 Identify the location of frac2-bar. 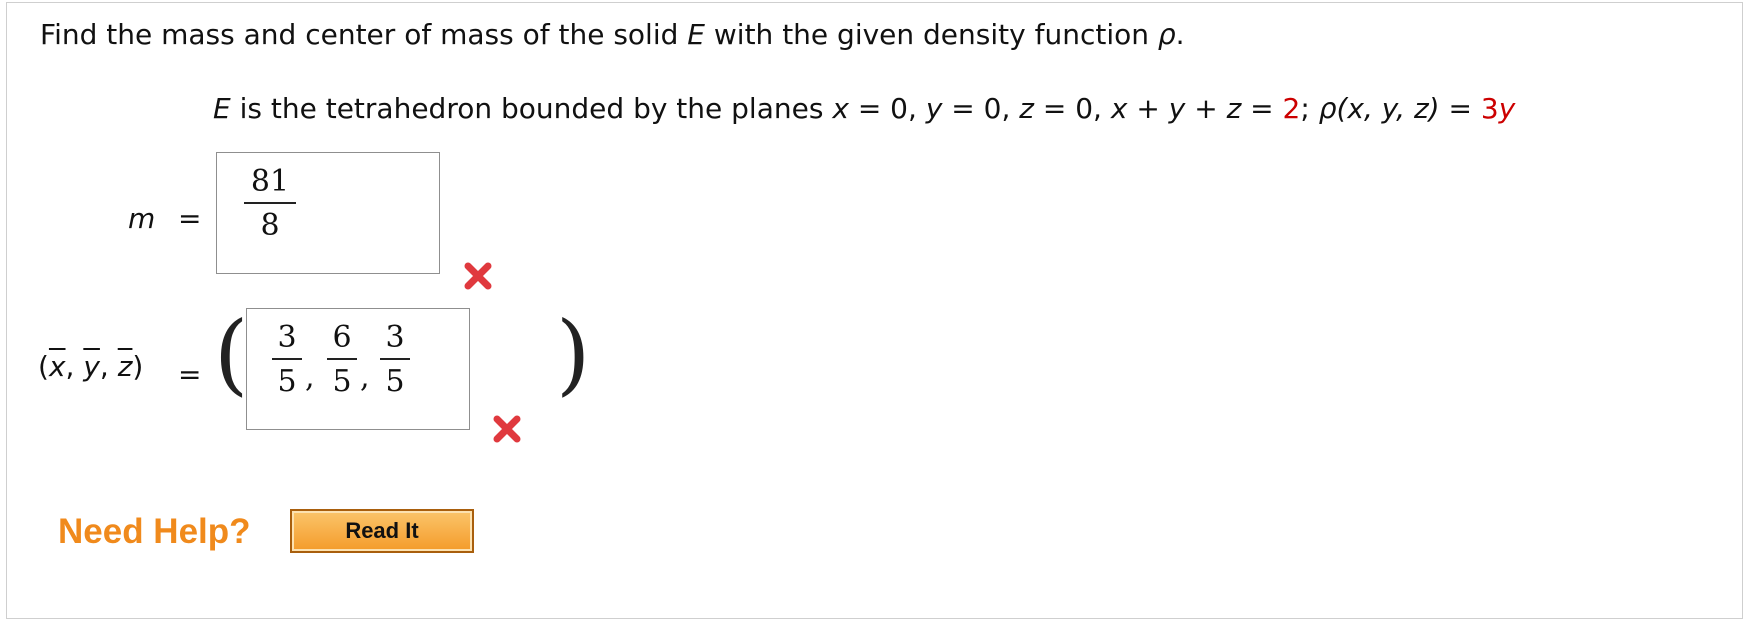
(342, 359).